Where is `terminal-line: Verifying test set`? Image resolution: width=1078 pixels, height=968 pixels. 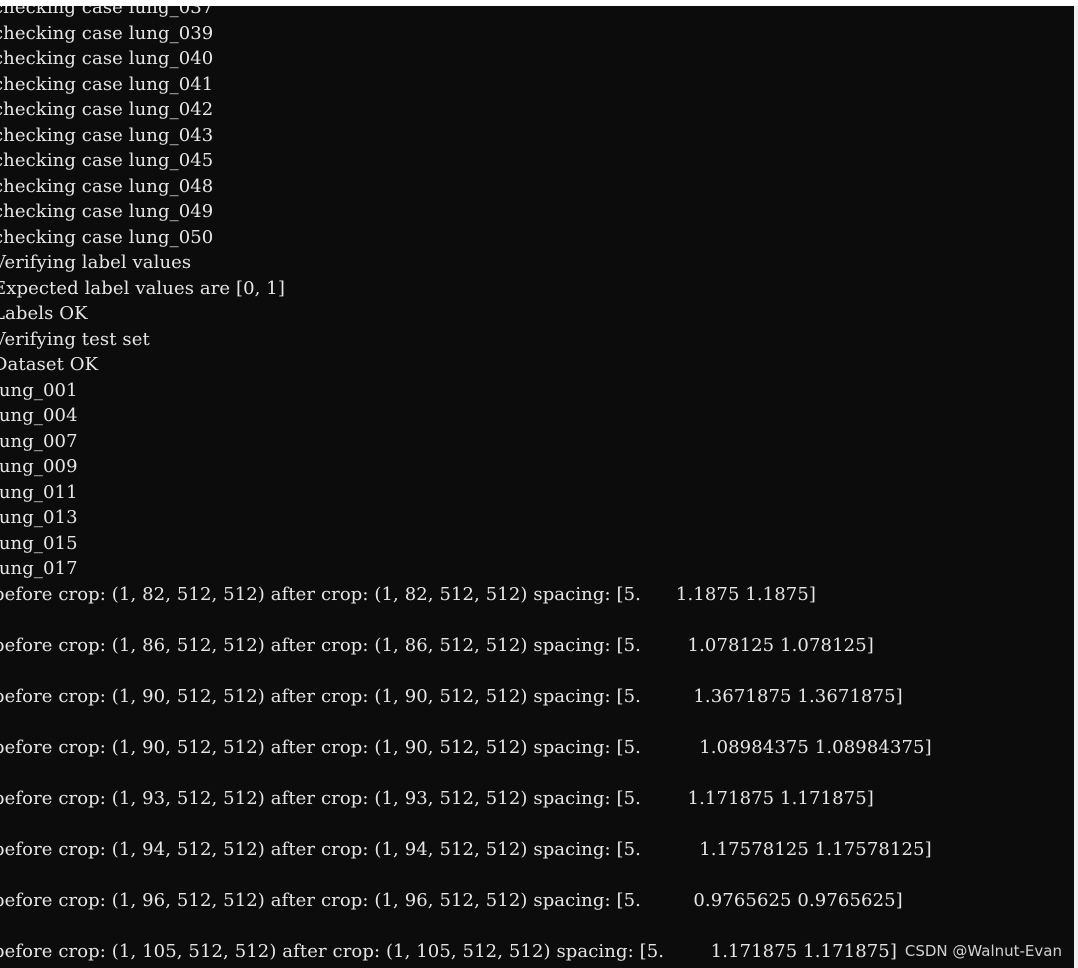
terminal-line: Verifying test set is located at coordinates (75, 339).